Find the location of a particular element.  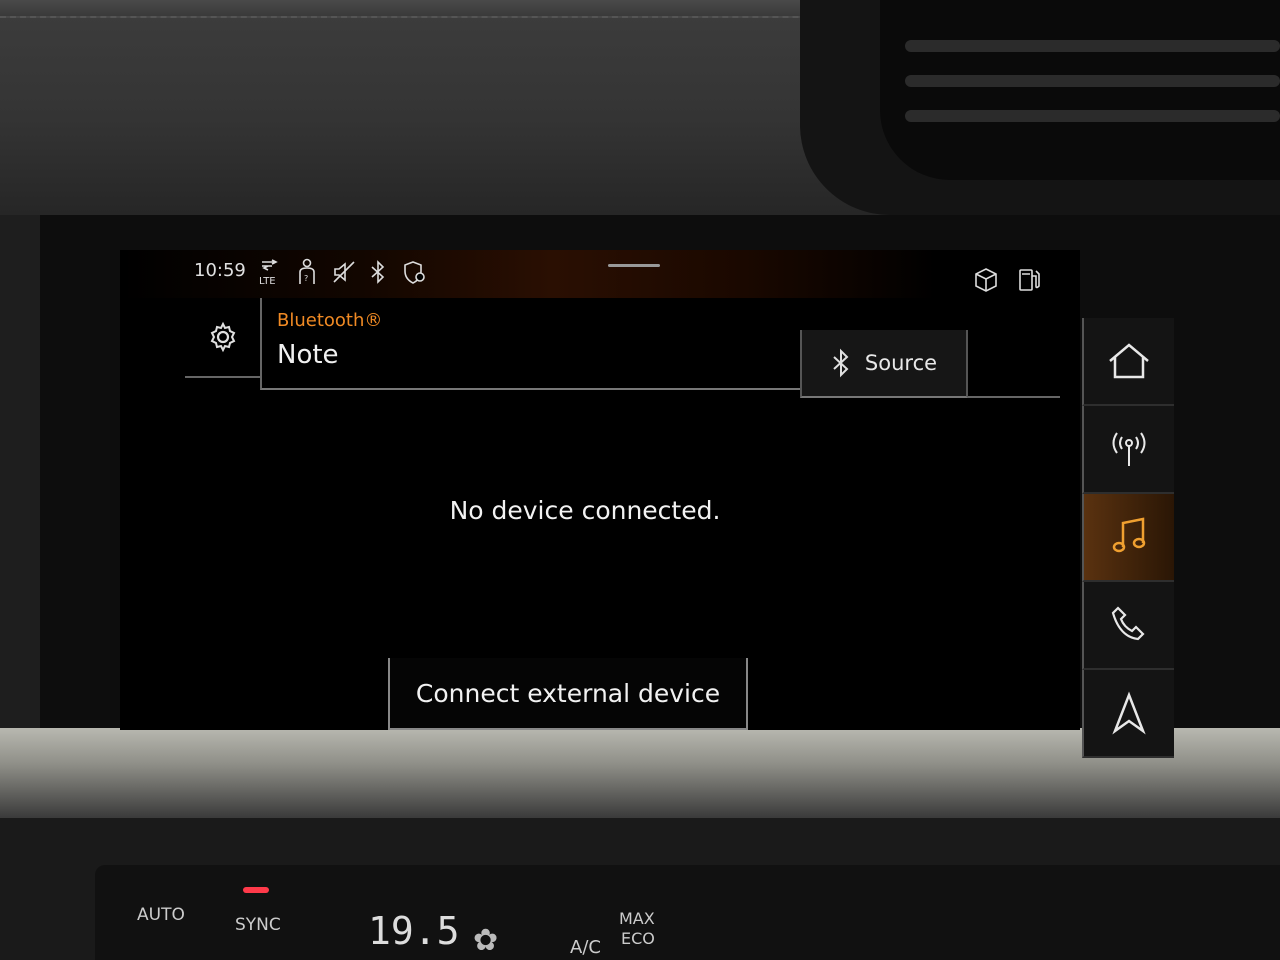

gear-icon is located at coordinates (222, 337).